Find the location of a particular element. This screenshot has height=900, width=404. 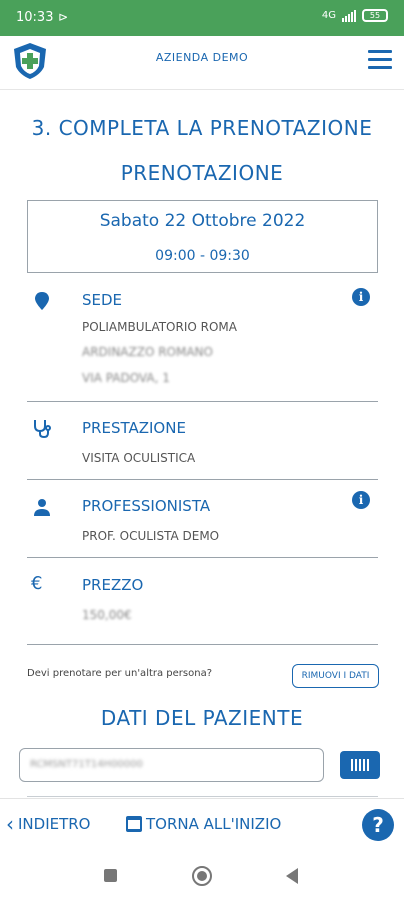

help-button: ? is located at coordinates (378, 825).